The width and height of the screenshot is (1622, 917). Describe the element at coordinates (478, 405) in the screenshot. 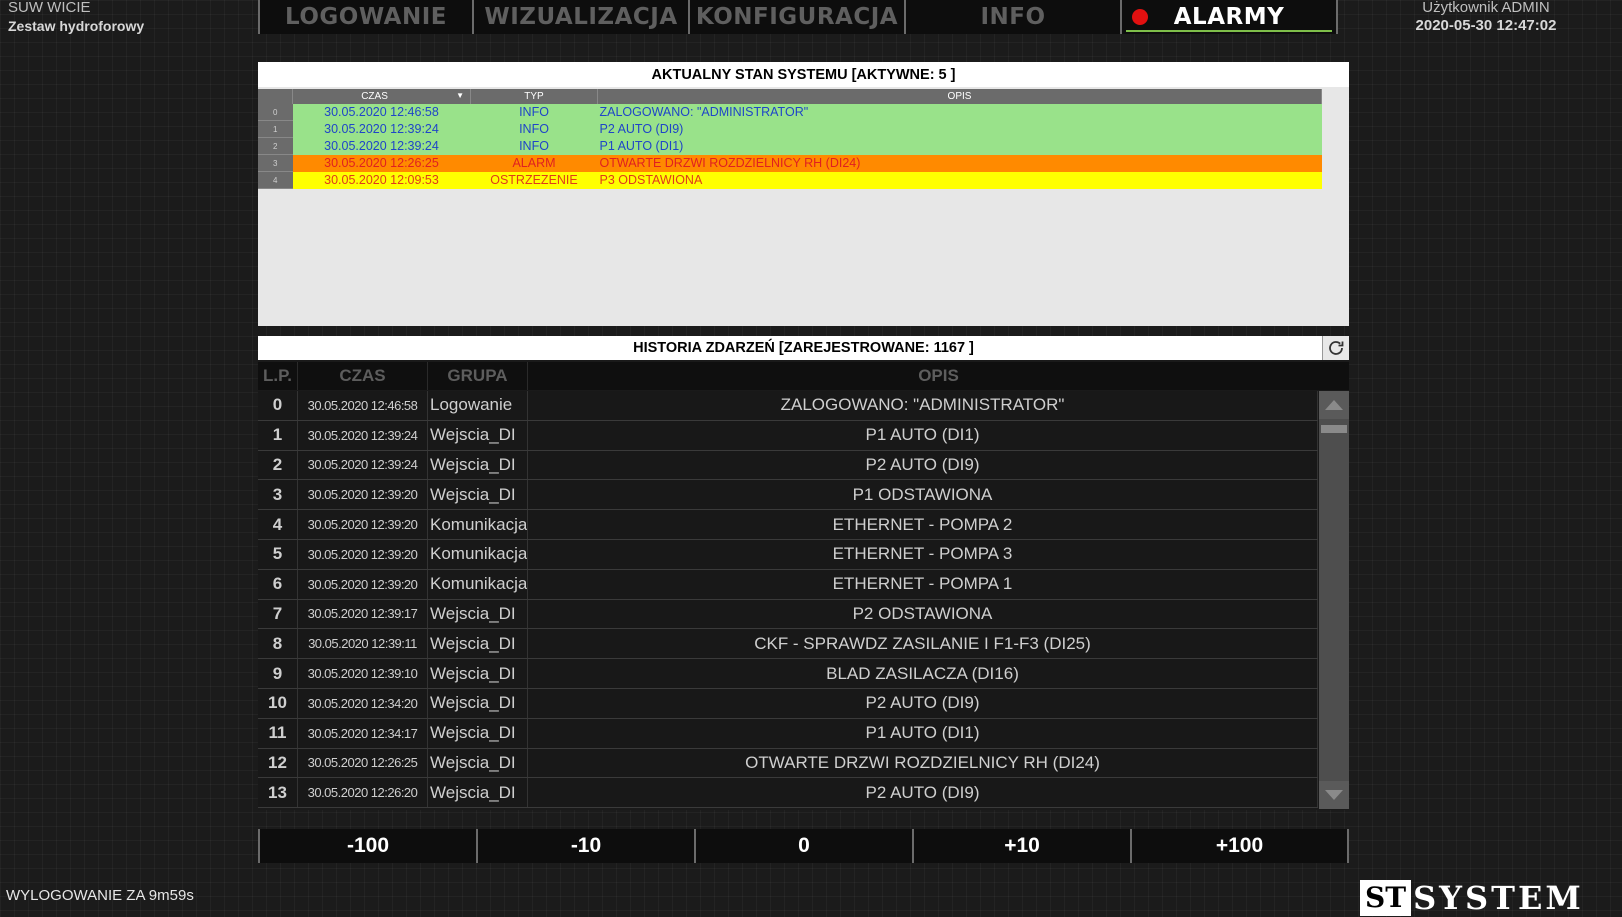

I see `history-group: Logowanie` at that location.